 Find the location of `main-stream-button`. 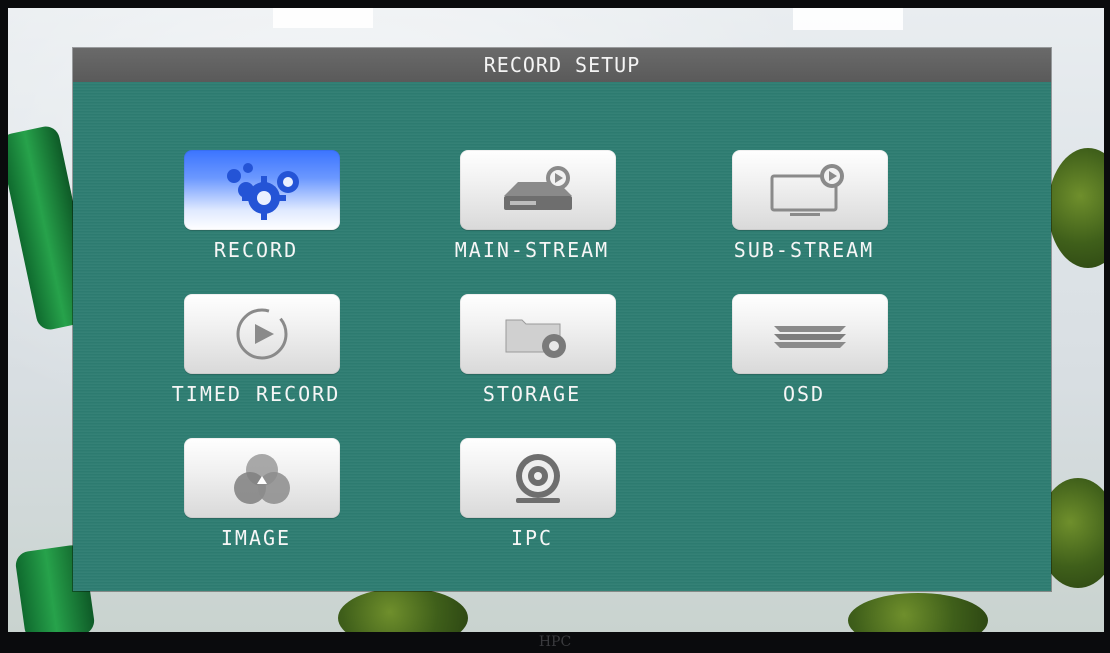

main-stream-button is located at coordinates (538, 190).